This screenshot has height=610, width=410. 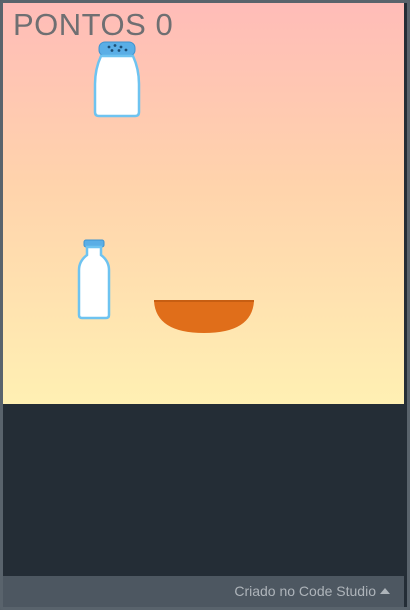 What do you see at coordinates (94, 279) in the screenshot?
I see `milk-bottle-sprite` at bounding box center [94, 279].